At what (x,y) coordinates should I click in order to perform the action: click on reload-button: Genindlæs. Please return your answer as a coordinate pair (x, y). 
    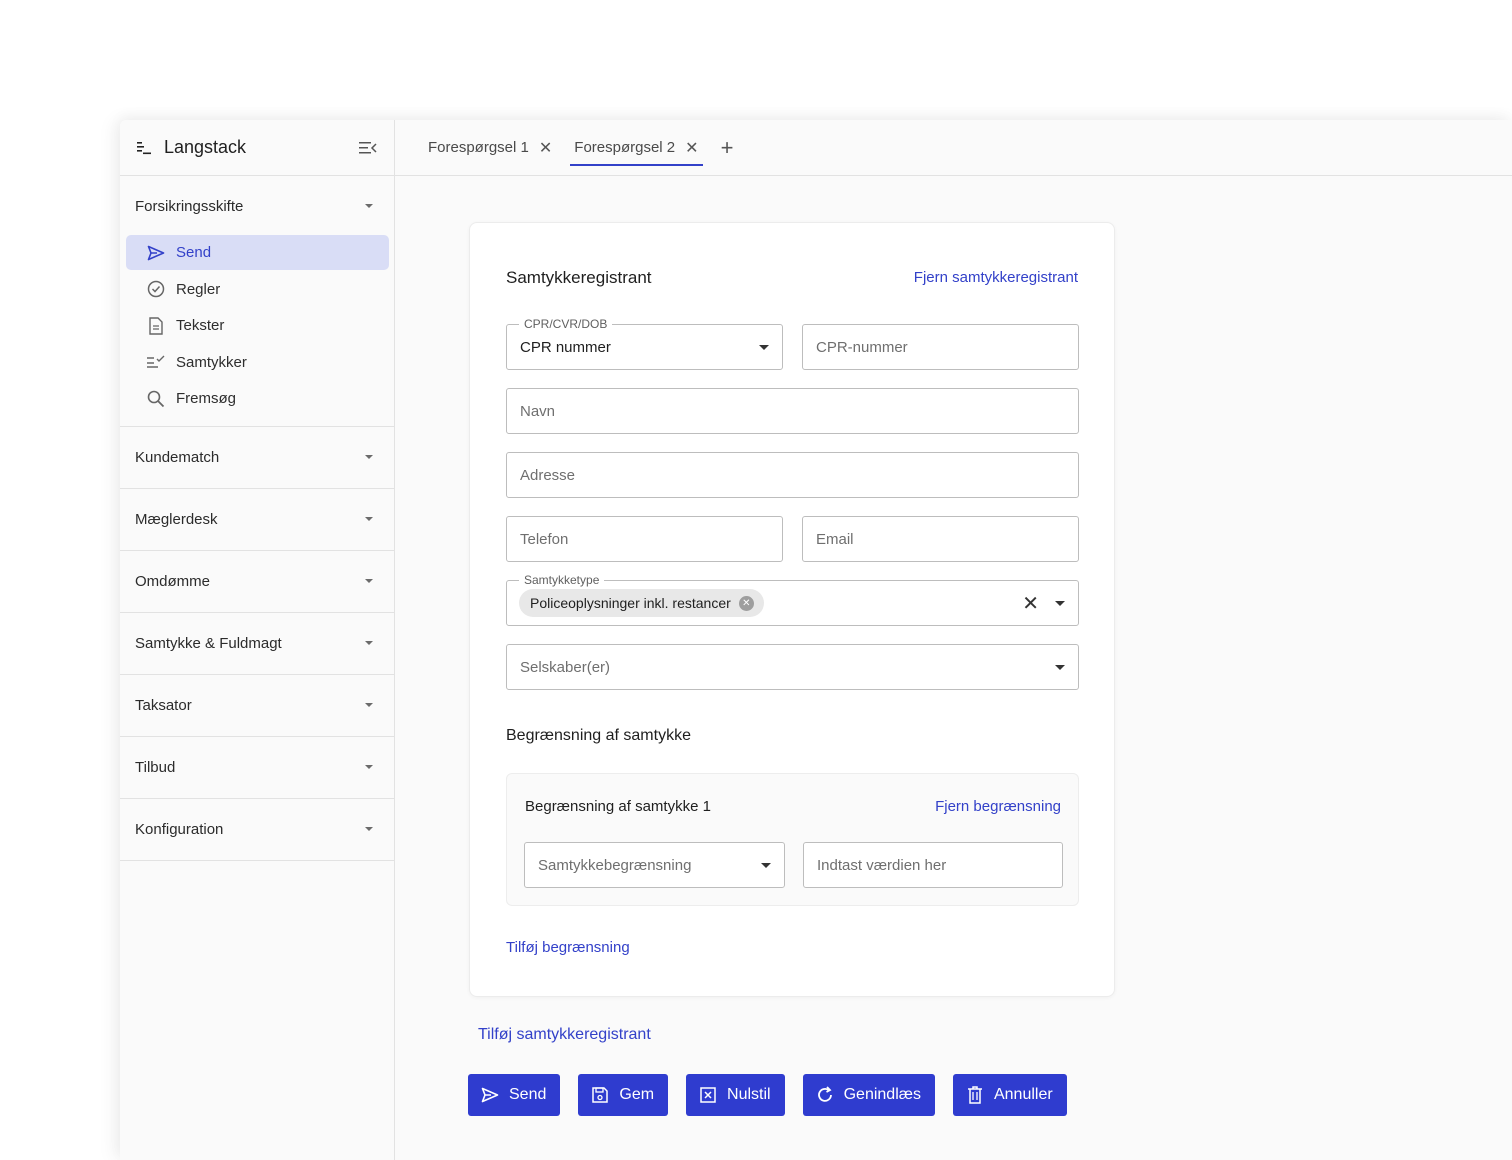
    Looking at the image, I should click on (868, 1095).